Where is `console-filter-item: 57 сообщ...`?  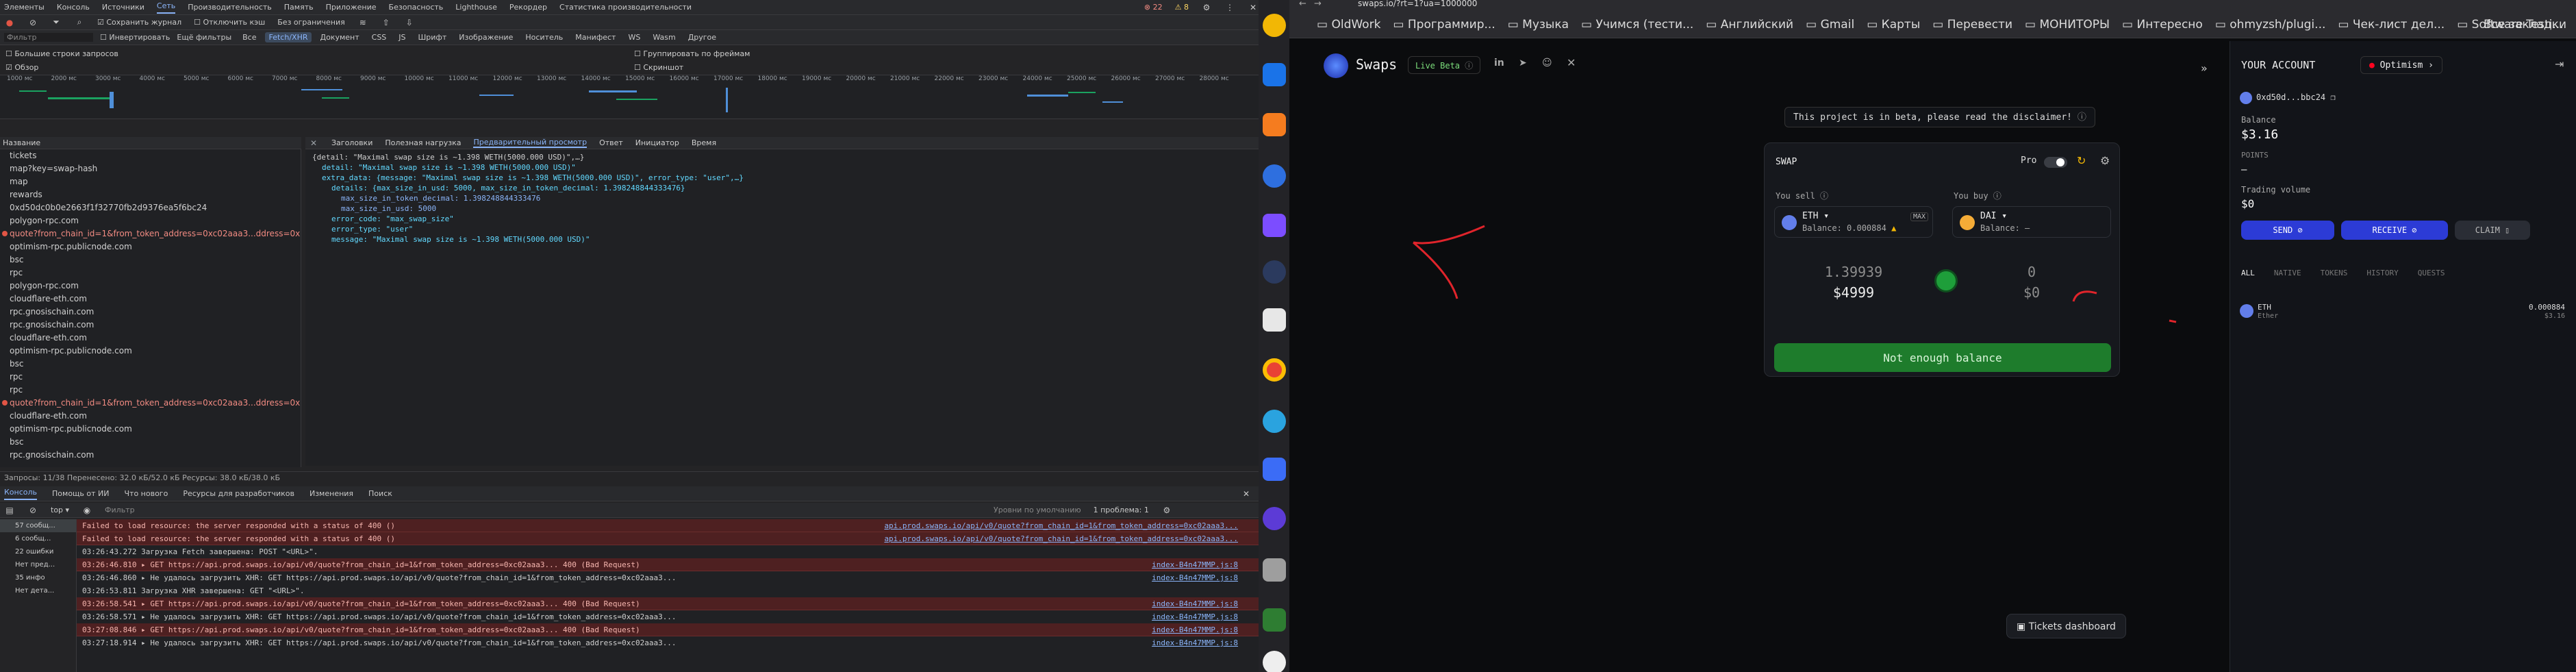 console-filter-item: 57 сообщ... is located at coordinates (38, 525).